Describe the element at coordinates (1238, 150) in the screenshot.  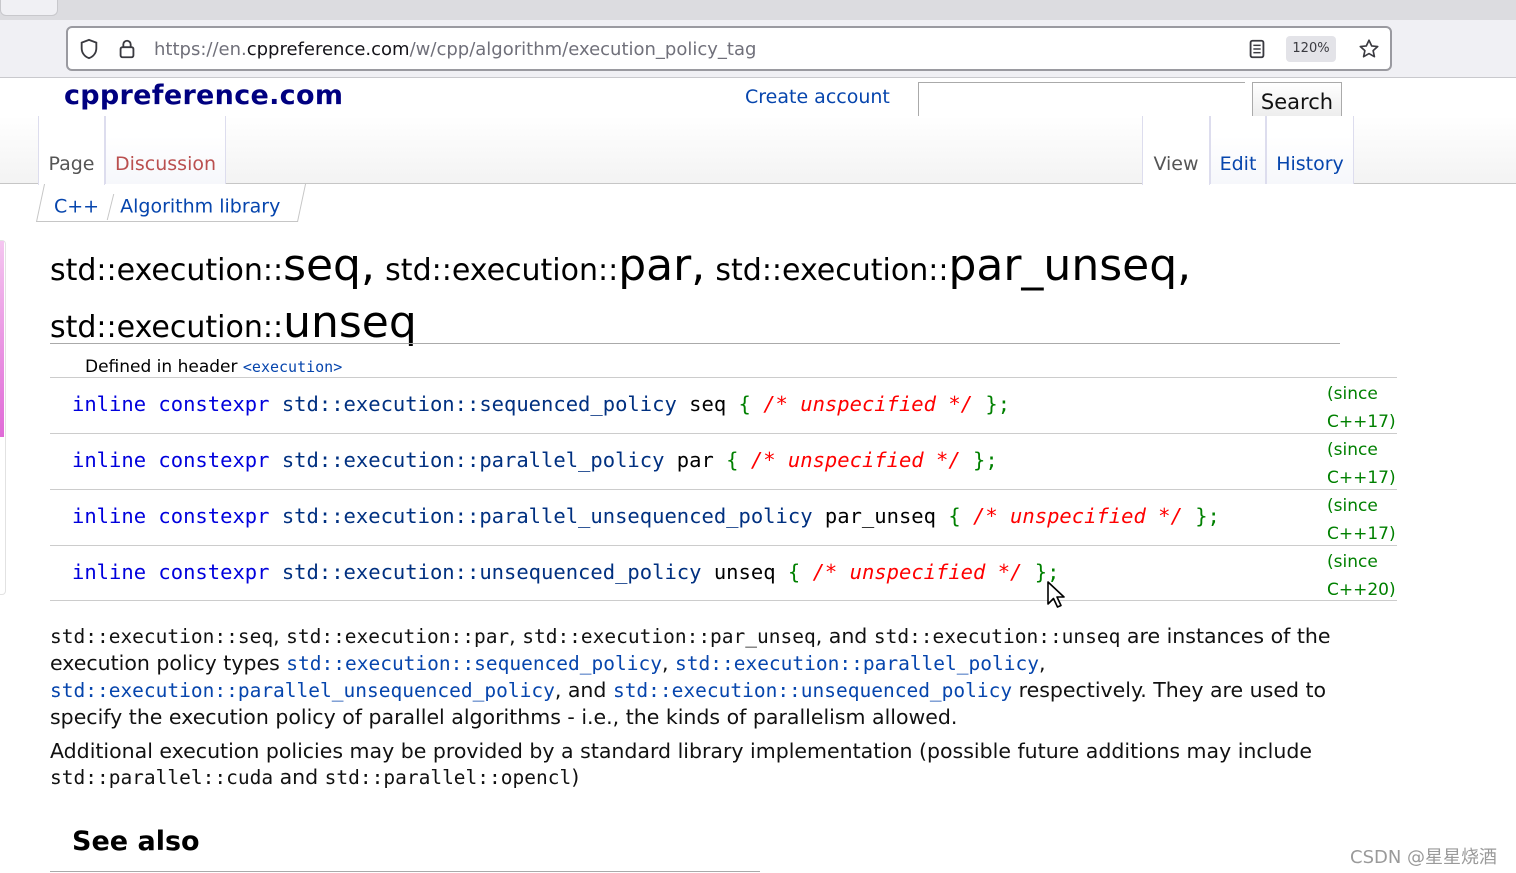
I see `tab-edit: Edit` at that location.